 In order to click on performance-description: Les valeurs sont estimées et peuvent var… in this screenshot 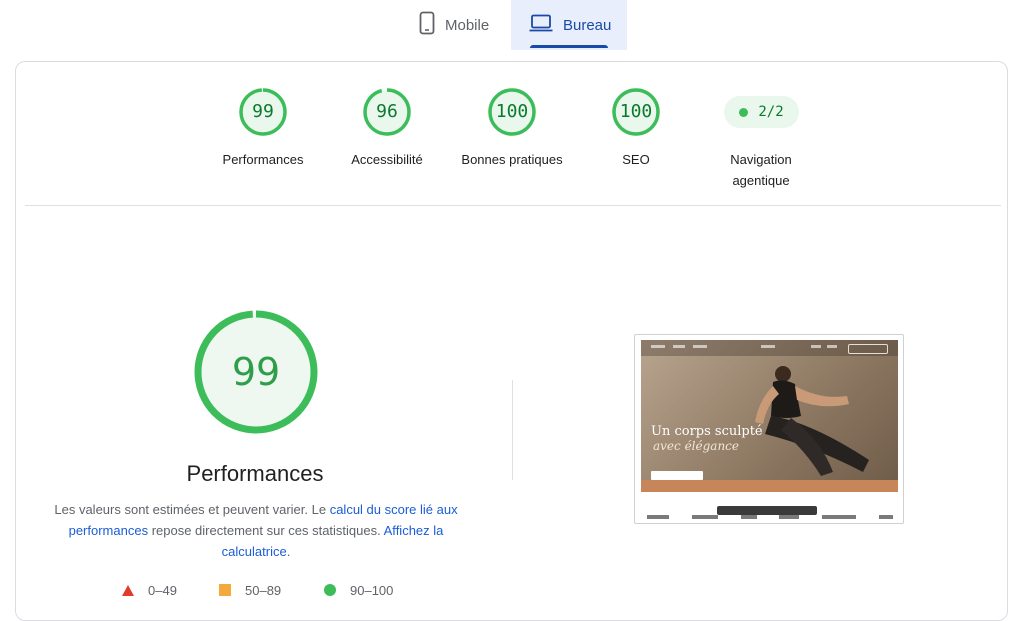, I will do `click(256, 530)`.